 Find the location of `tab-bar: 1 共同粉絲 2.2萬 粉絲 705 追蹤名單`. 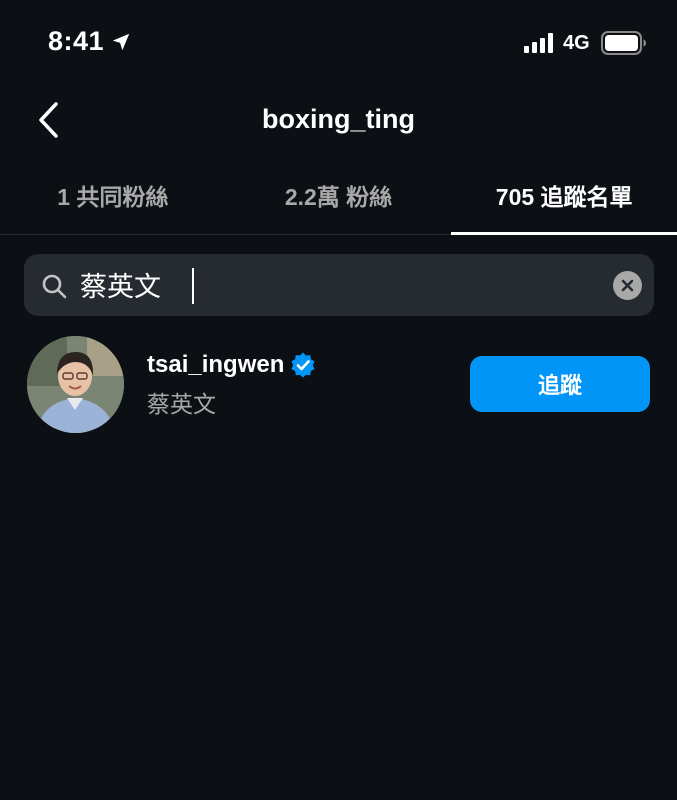

tab-bar: 1 共同粉絲 2.2萬 粉絲 705 追蹤名單 is located at coordinates (338, 201).